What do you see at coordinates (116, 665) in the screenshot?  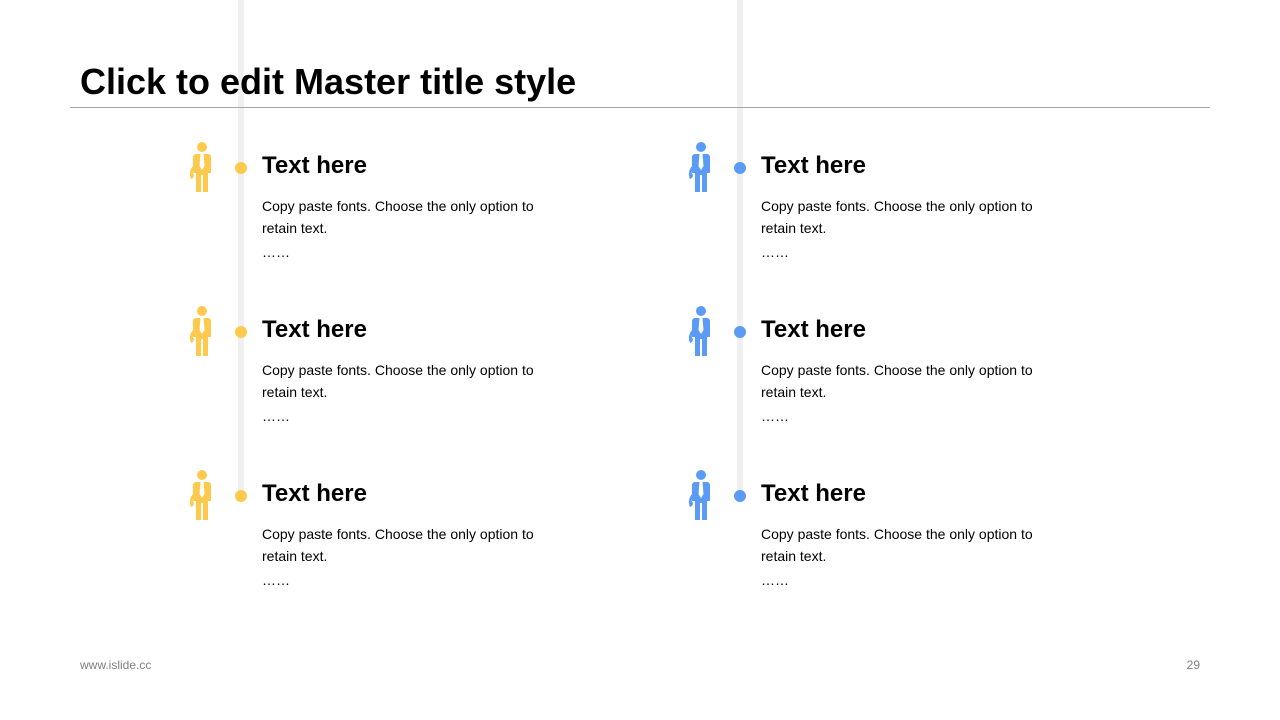 I see `footer-url: www.islide.cc` at bounding box center [116, 665].